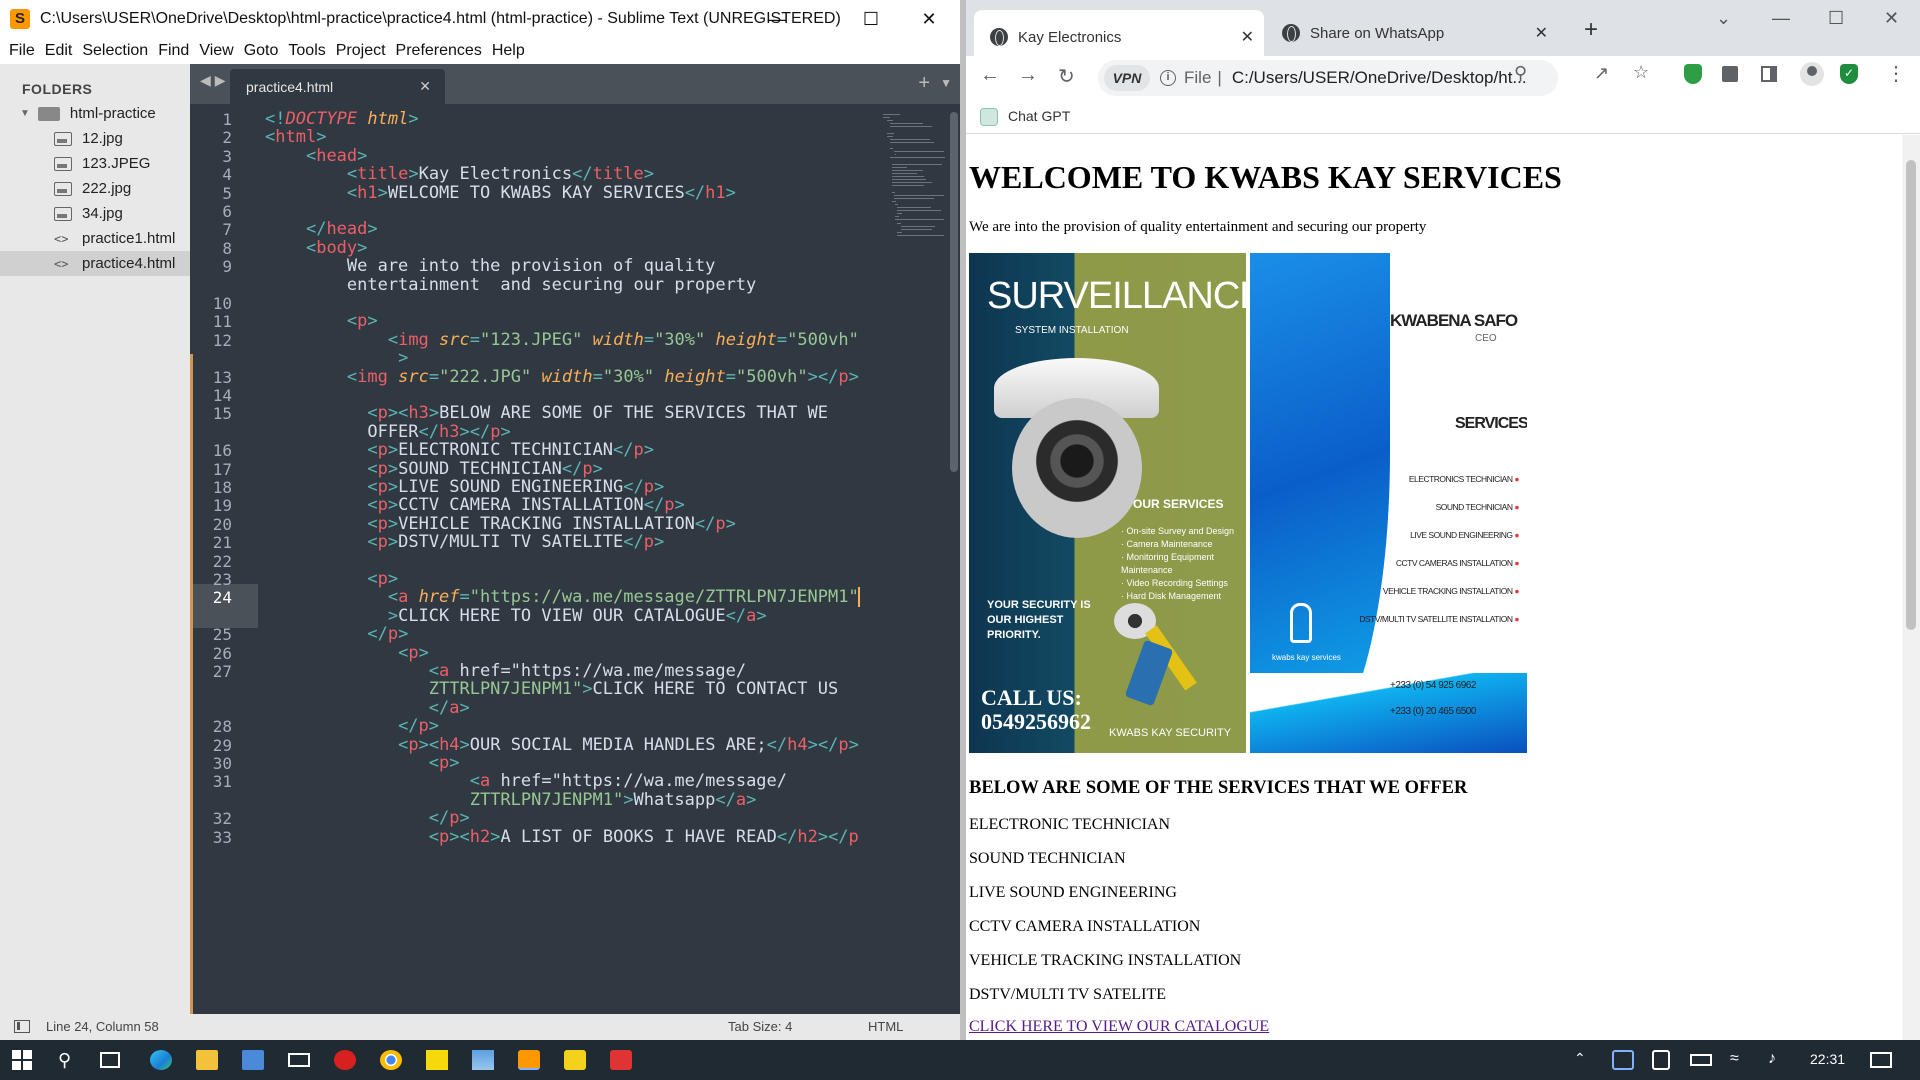 This screenshot has width=1920, height=1080. Describe the element at coordinates (1779, 1060) in the screenshot. I see `volume-icon: ♪` at that location.